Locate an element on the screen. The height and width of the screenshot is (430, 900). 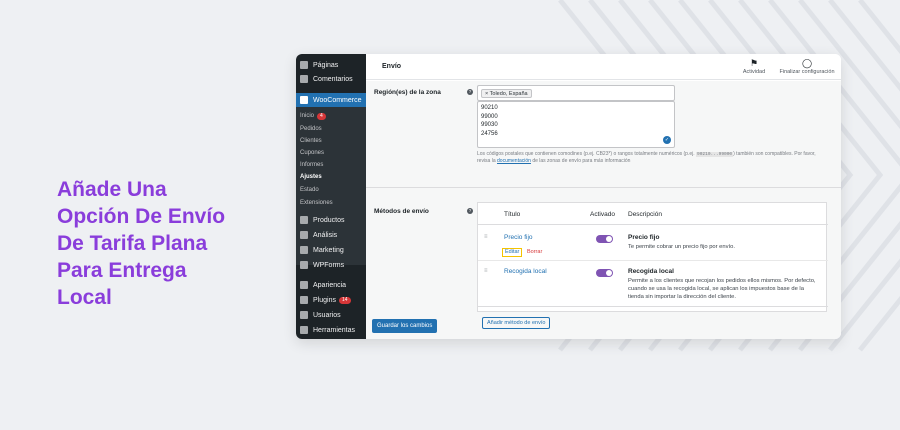
page-title: Envío is located at coordinates (392, 66).